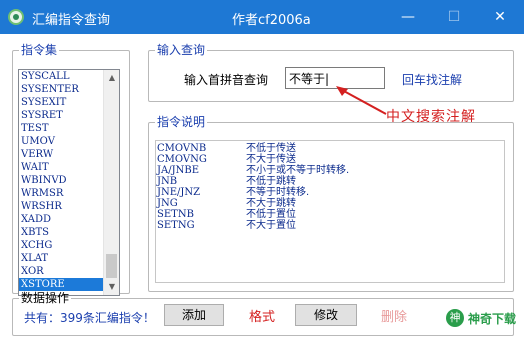  I want to click on watermark: 神 神奇下载, so click(481, 318).